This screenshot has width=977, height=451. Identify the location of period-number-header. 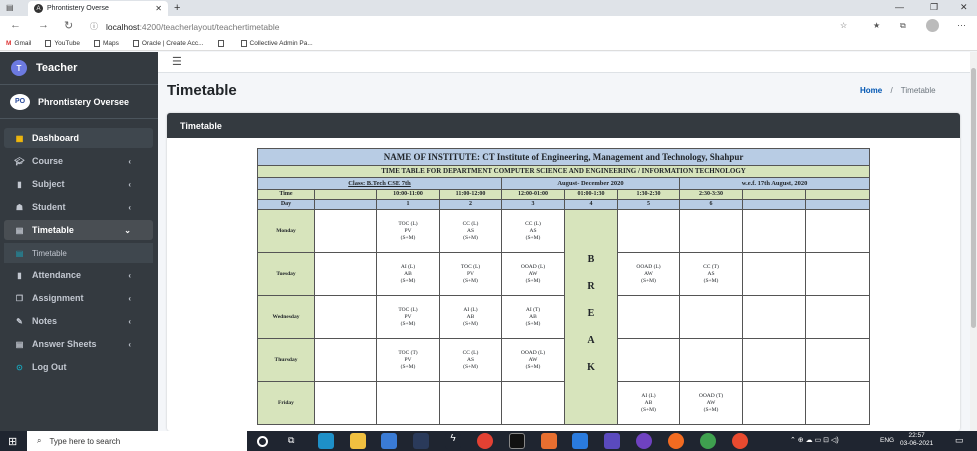
(345, 204).